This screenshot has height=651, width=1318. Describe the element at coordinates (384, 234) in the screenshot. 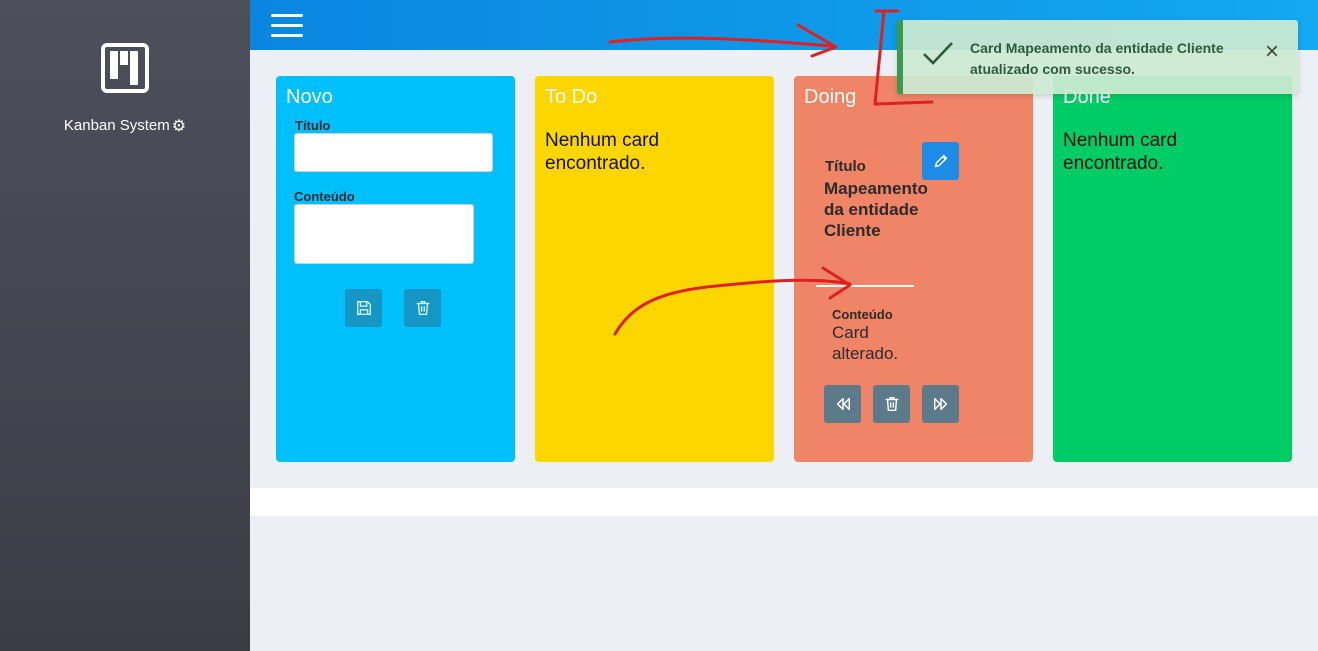

I see `content-textarea` at that location.